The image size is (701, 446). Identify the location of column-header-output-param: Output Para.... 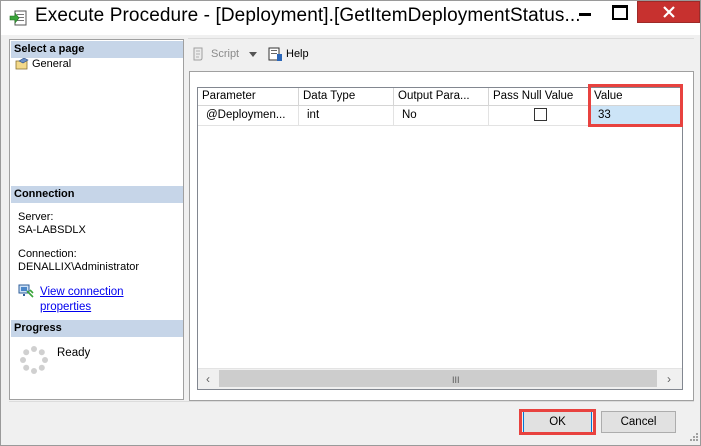
(441, 97).